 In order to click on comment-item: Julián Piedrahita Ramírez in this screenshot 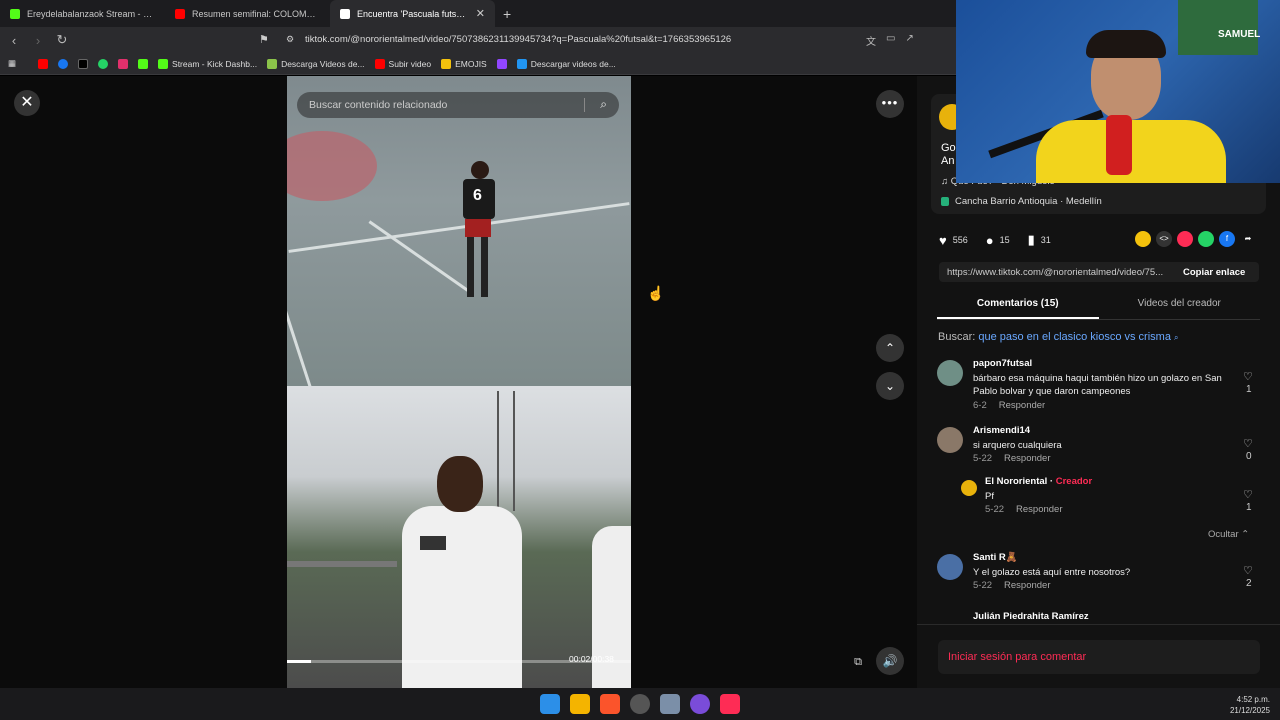, I will do `click(1102, 616)`.